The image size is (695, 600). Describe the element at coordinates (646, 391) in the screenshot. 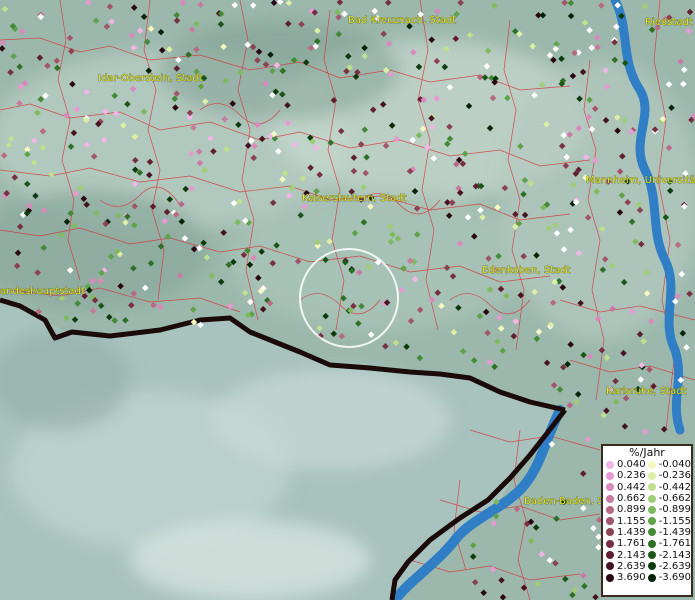

I see `city-label-karlsruhe: Karlsruhe, Stadt` at that location.